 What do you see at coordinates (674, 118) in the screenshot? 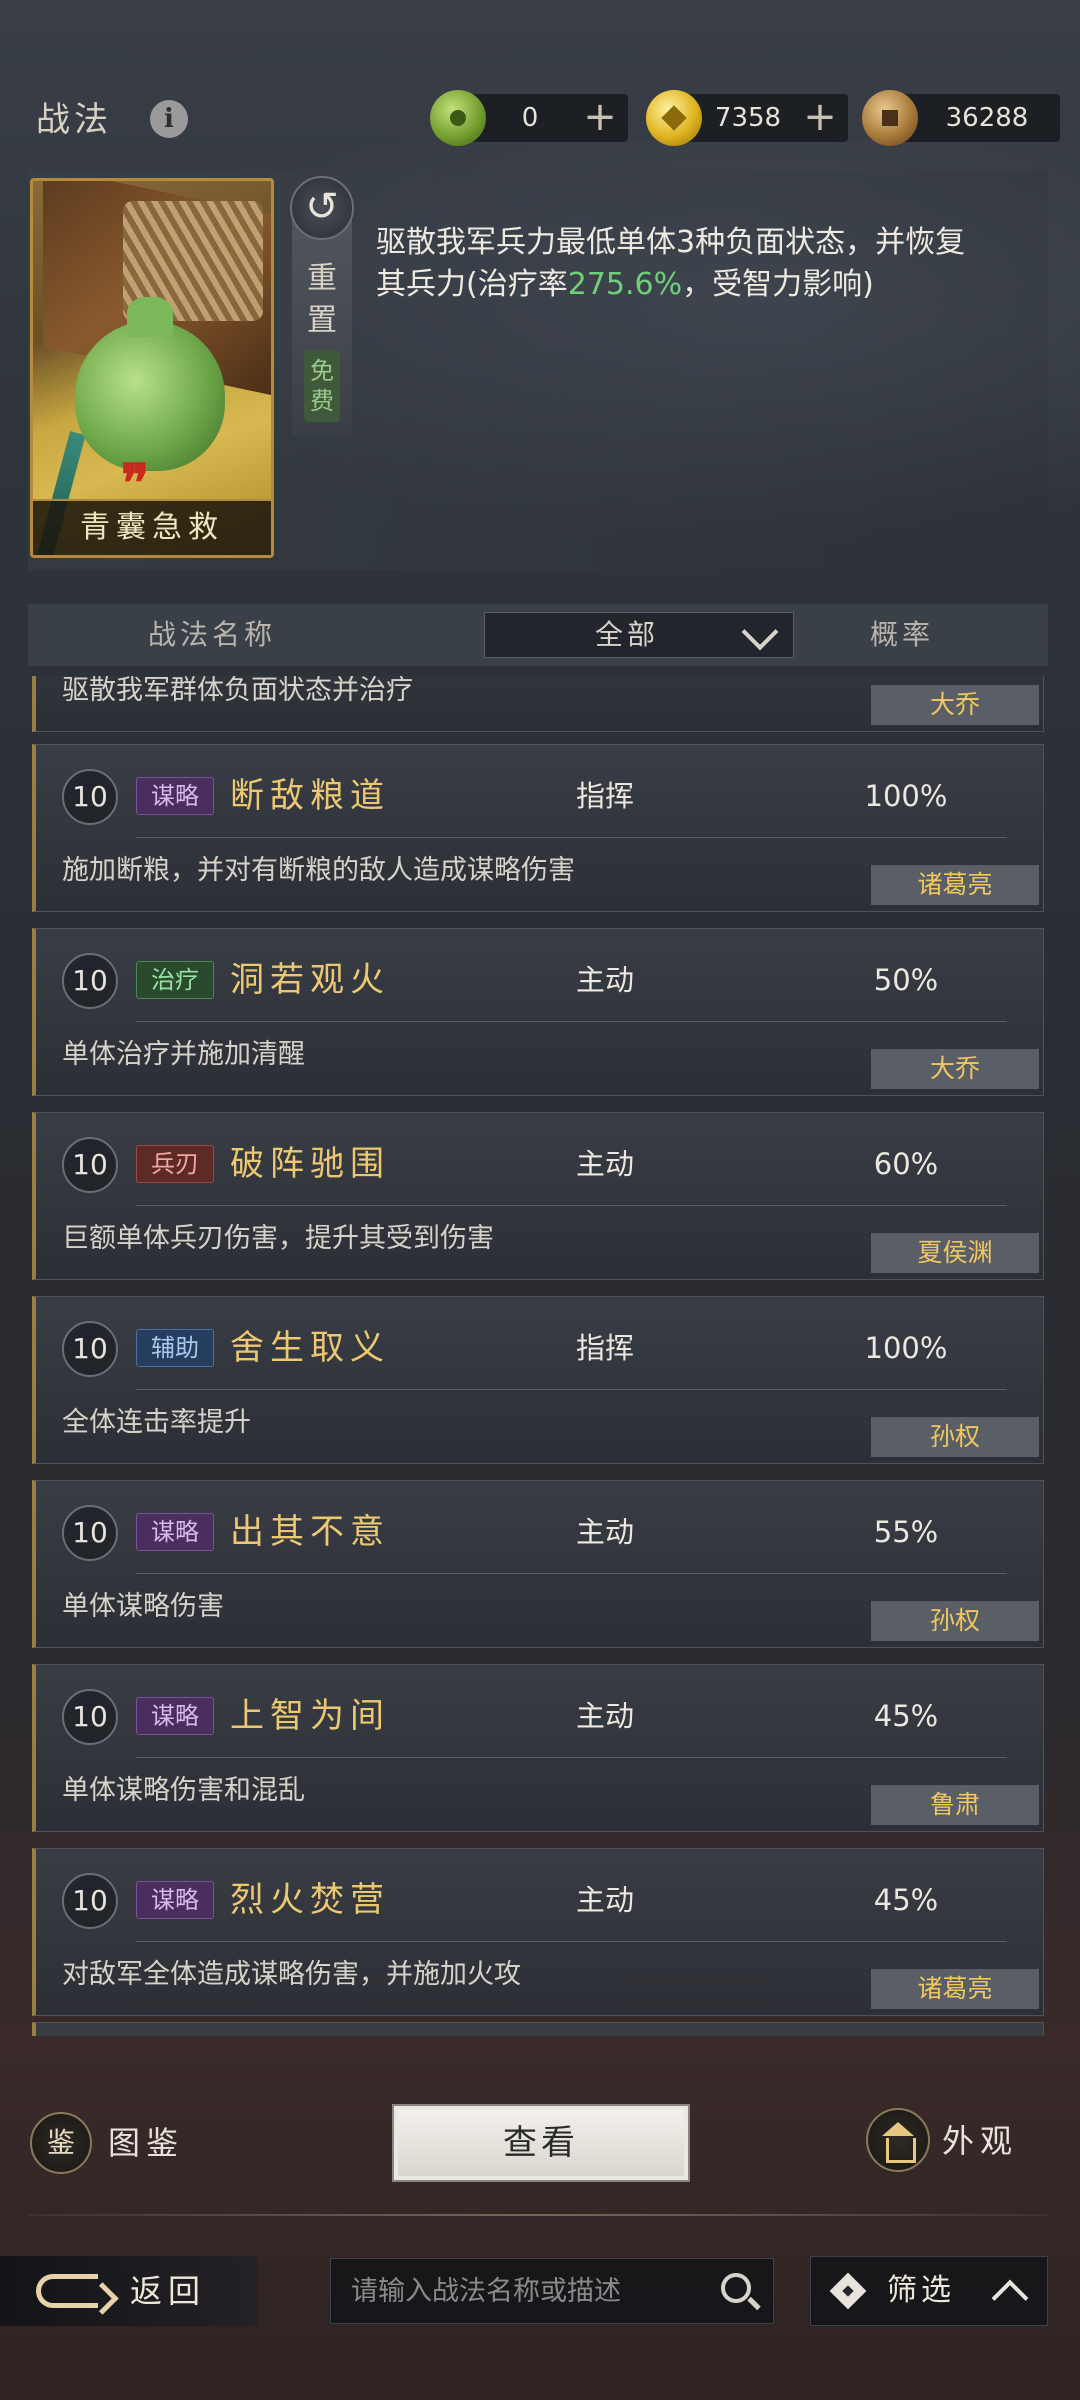
I see `gold-coin-icon` at bounding box center [674, 118].